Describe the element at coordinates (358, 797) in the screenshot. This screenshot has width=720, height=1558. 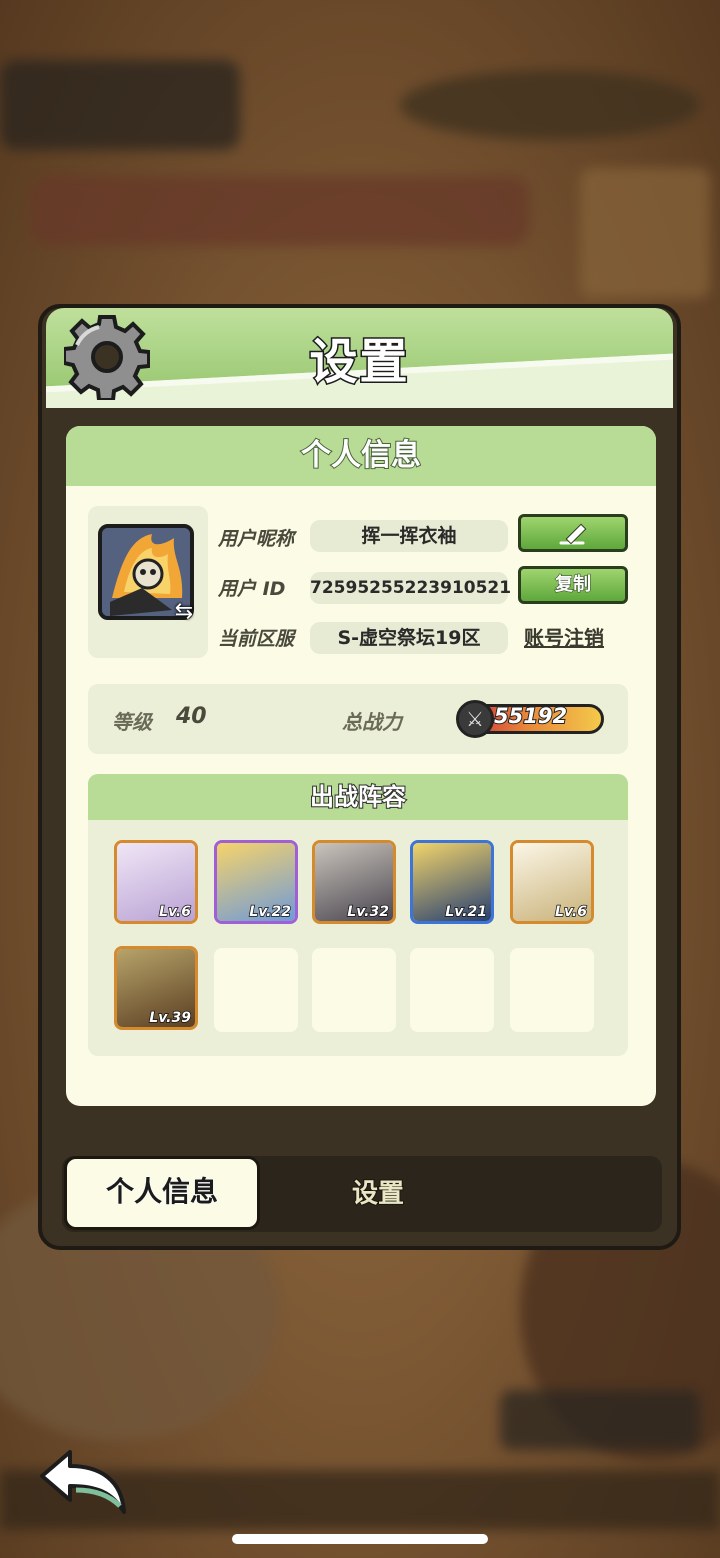
I see `lineup-header: 出战阵容` at that location.